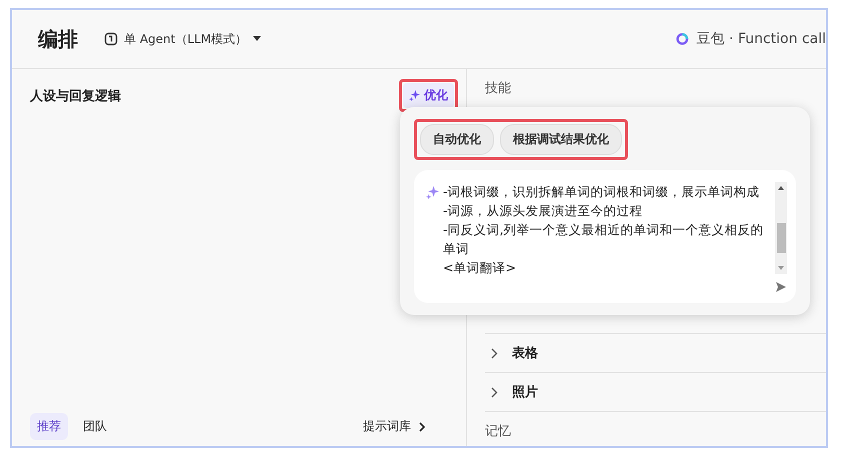  Describe the element at coordinates (58, 39) in the screenshot. I see `page-title: 编排` at that location.